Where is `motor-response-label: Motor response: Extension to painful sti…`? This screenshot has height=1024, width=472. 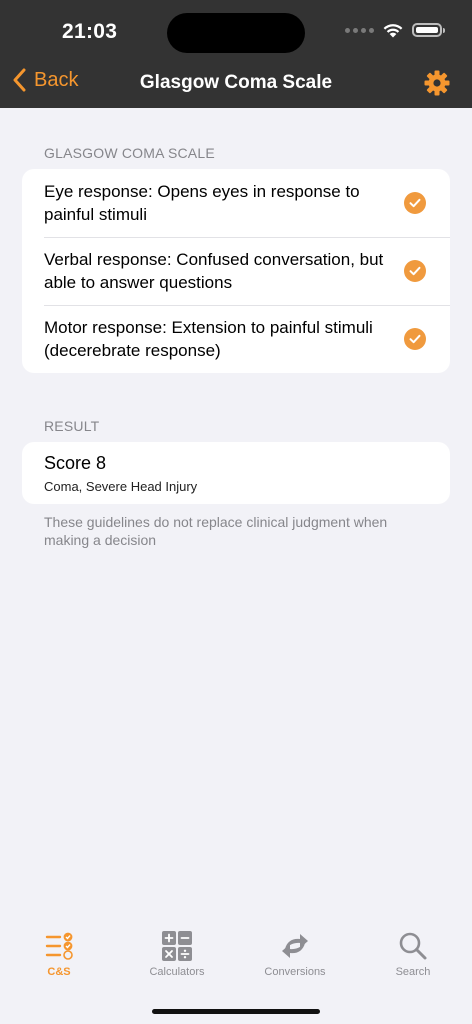 motor-response-label: Motor response: Extension to painful sti… is located at coordinates (208, 339).